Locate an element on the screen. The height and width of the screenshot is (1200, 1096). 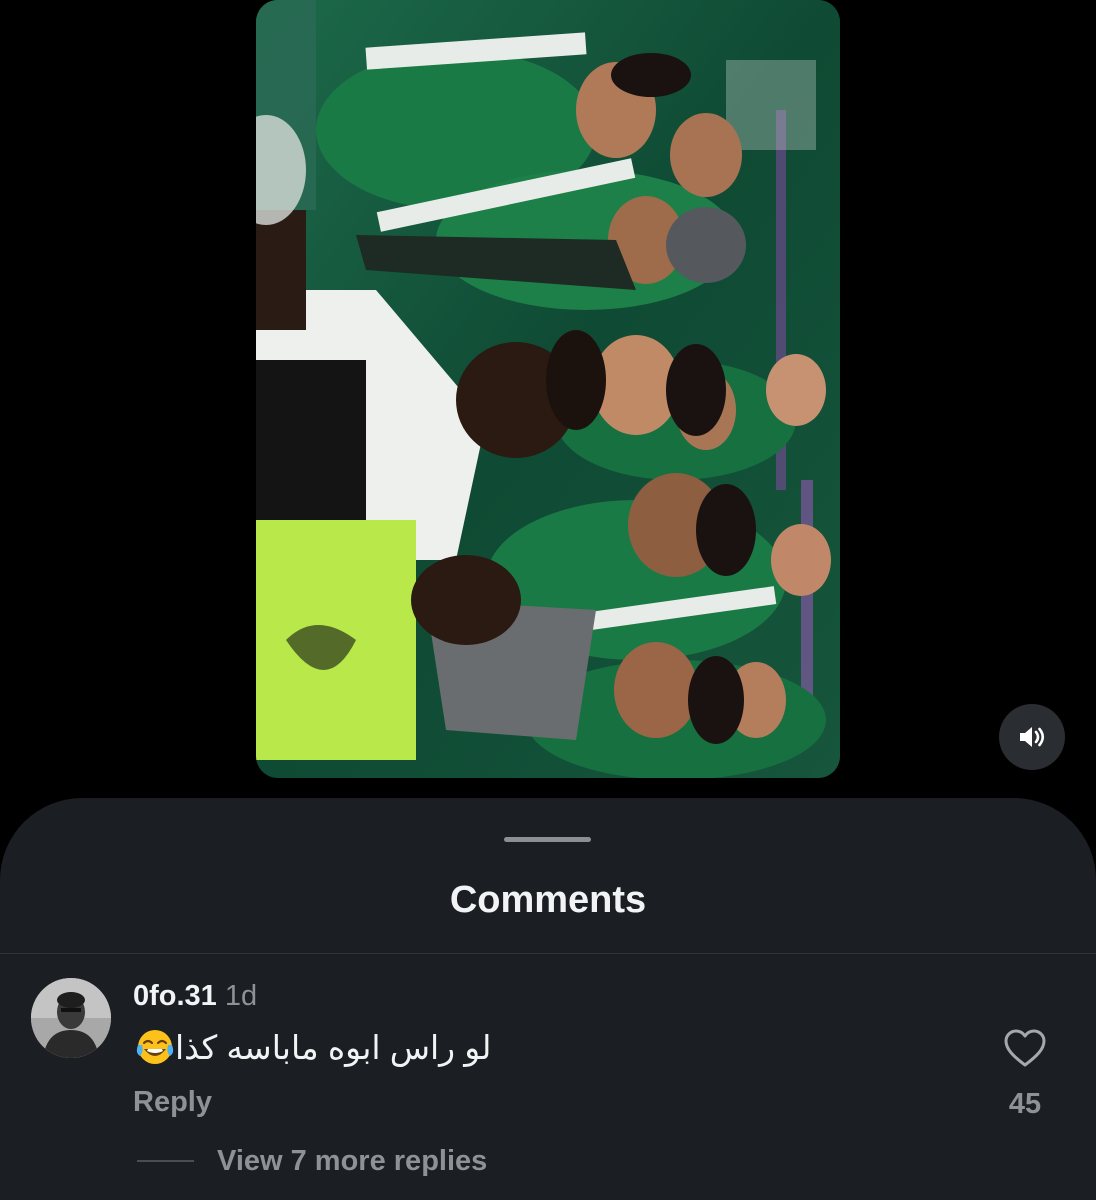
comment-text: لو راس ابوه ماباسه كذا is located at coordinates (333, 1047).